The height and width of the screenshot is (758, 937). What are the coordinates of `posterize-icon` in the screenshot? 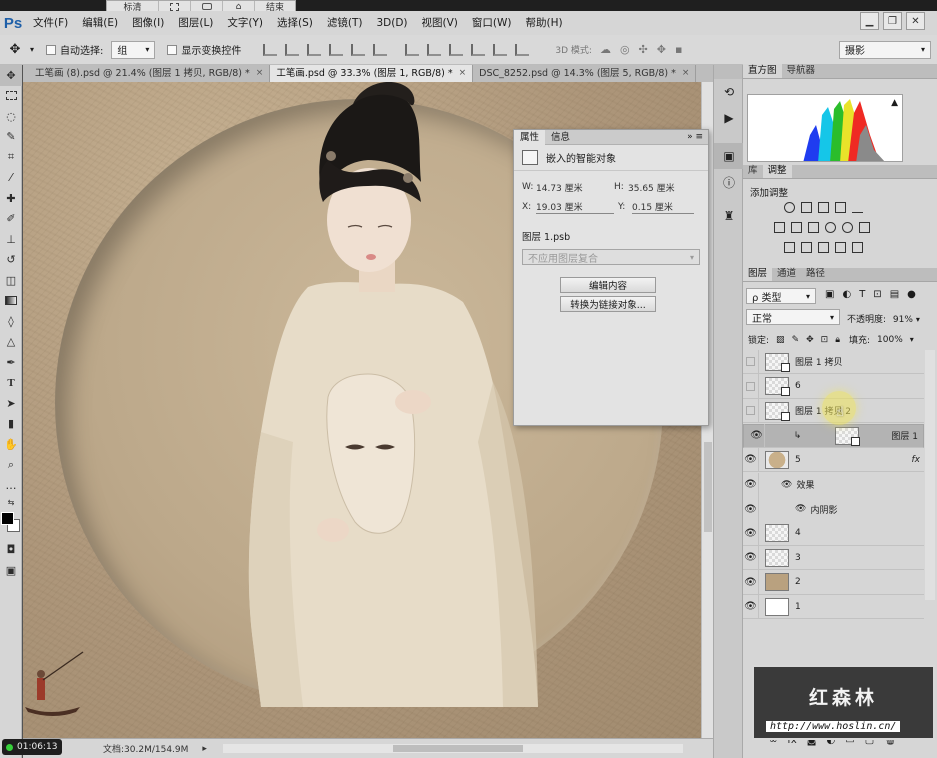 It's located at (806, 247).